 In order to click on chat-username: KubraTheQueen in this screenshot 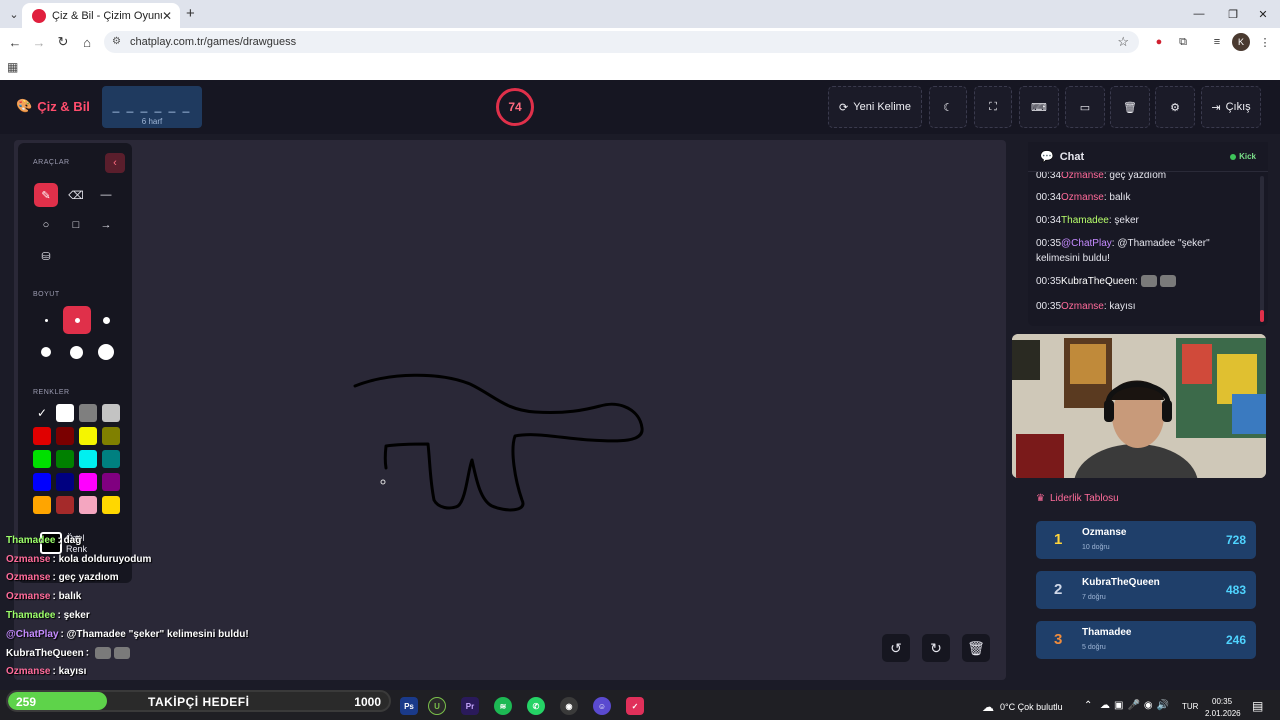, I will do `click(1098, 281)`.